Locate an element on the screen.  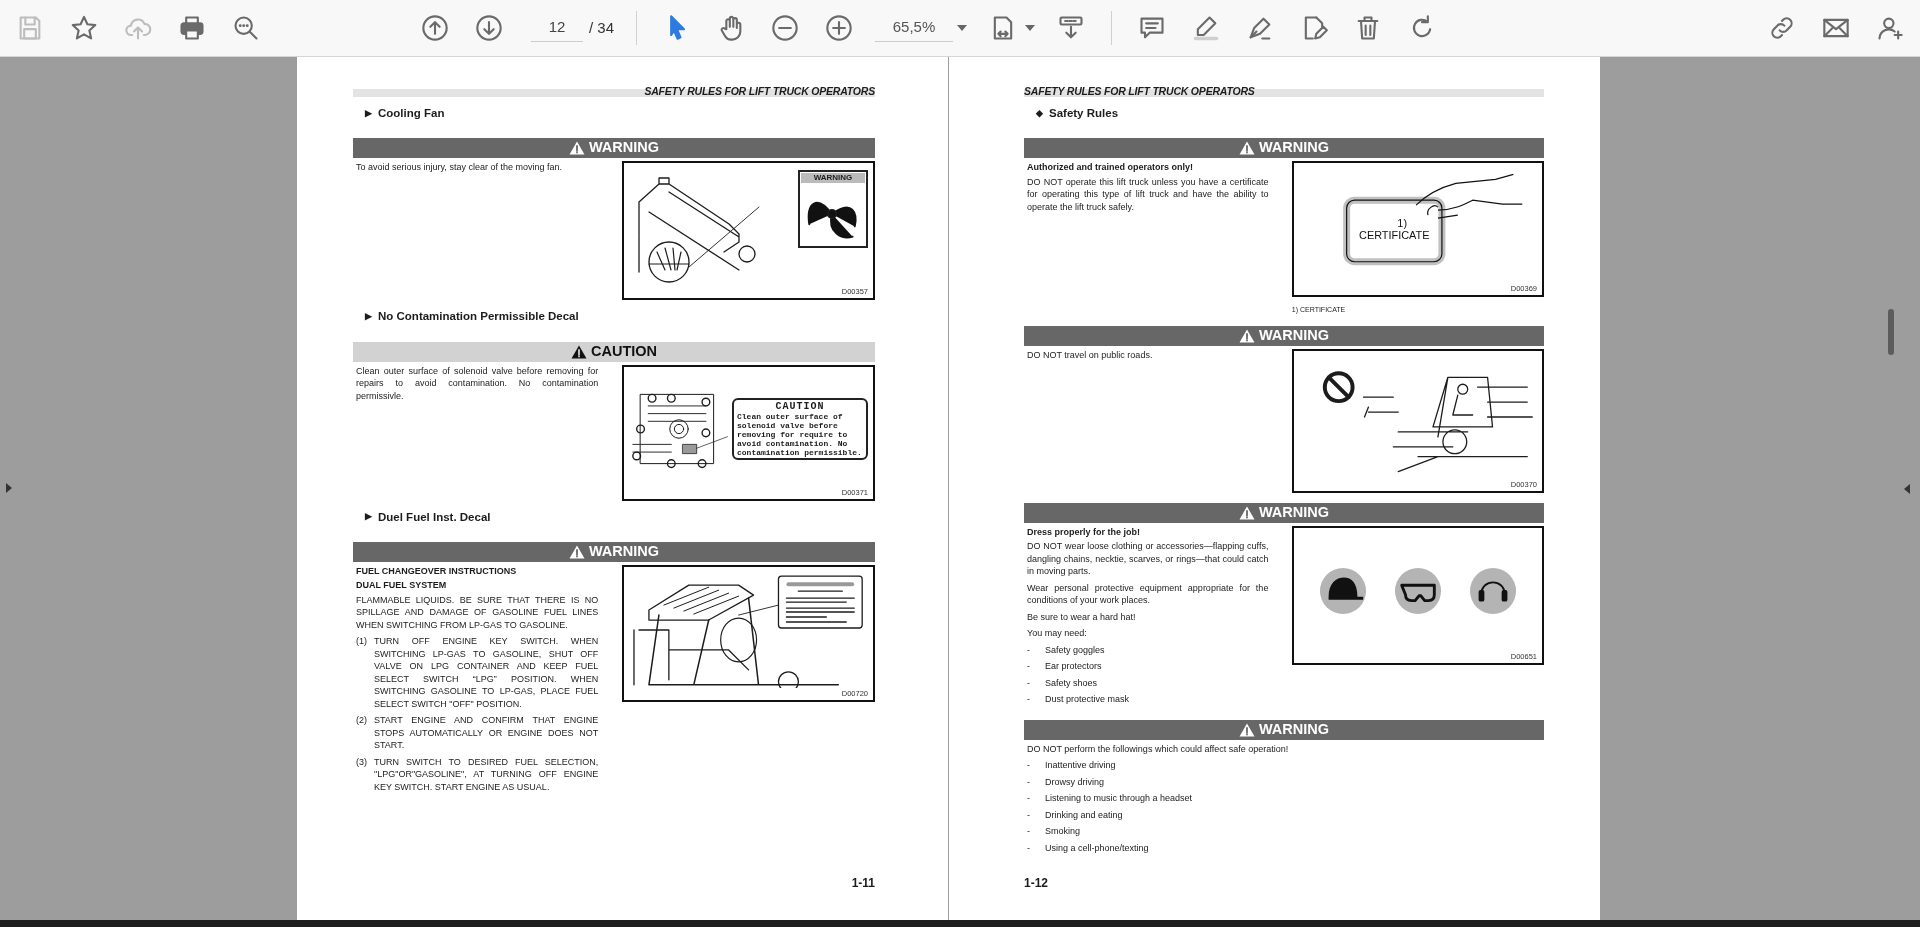
zoom-field: 65,5% is located at coordinates (914, 28).